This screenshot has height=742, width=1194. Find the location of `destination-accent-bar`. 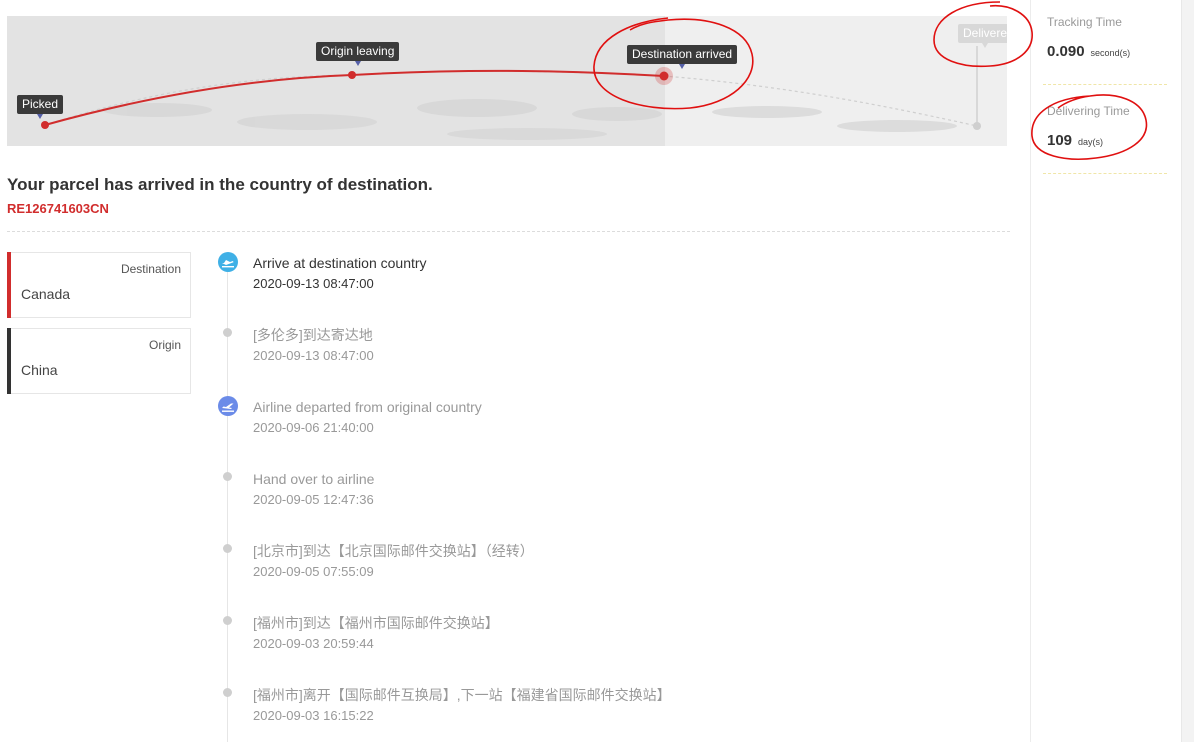

destination-accent-bar is located at coordinates (9, 285).